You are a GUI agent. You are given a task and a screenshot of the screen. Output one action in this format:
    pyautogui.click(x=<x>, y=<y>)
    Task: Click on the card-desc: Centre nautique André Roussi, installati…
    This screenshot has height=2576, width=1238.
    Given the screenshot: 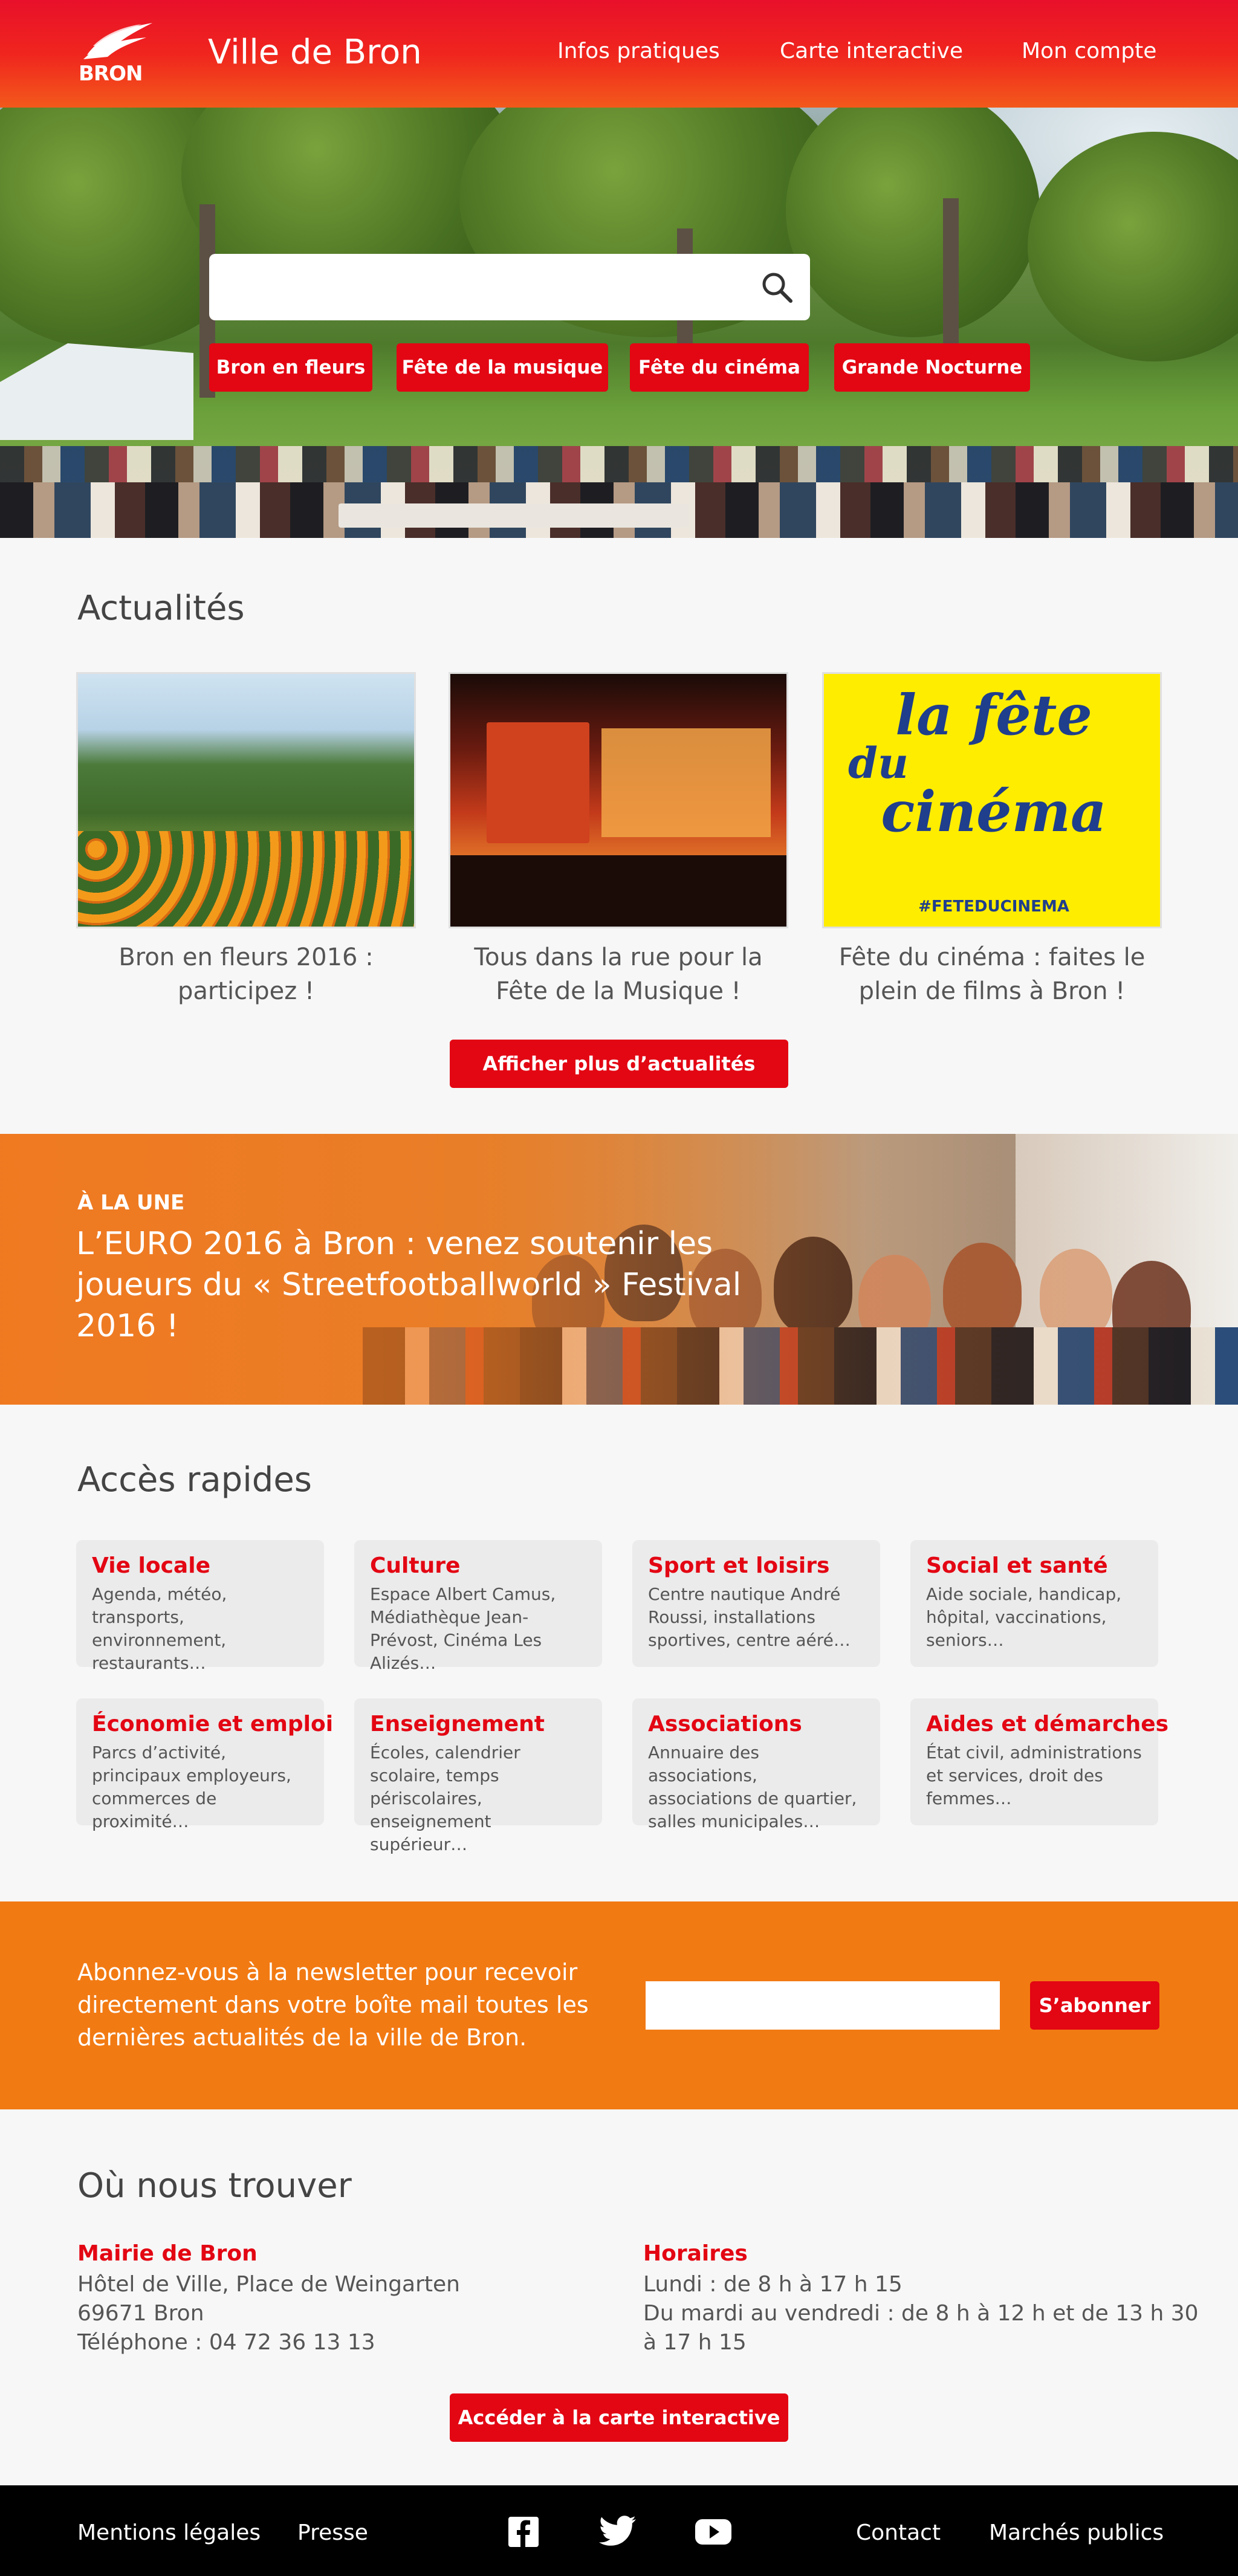 What is the action you would take?
    pyautogui.click(x=750, y=1617)
    